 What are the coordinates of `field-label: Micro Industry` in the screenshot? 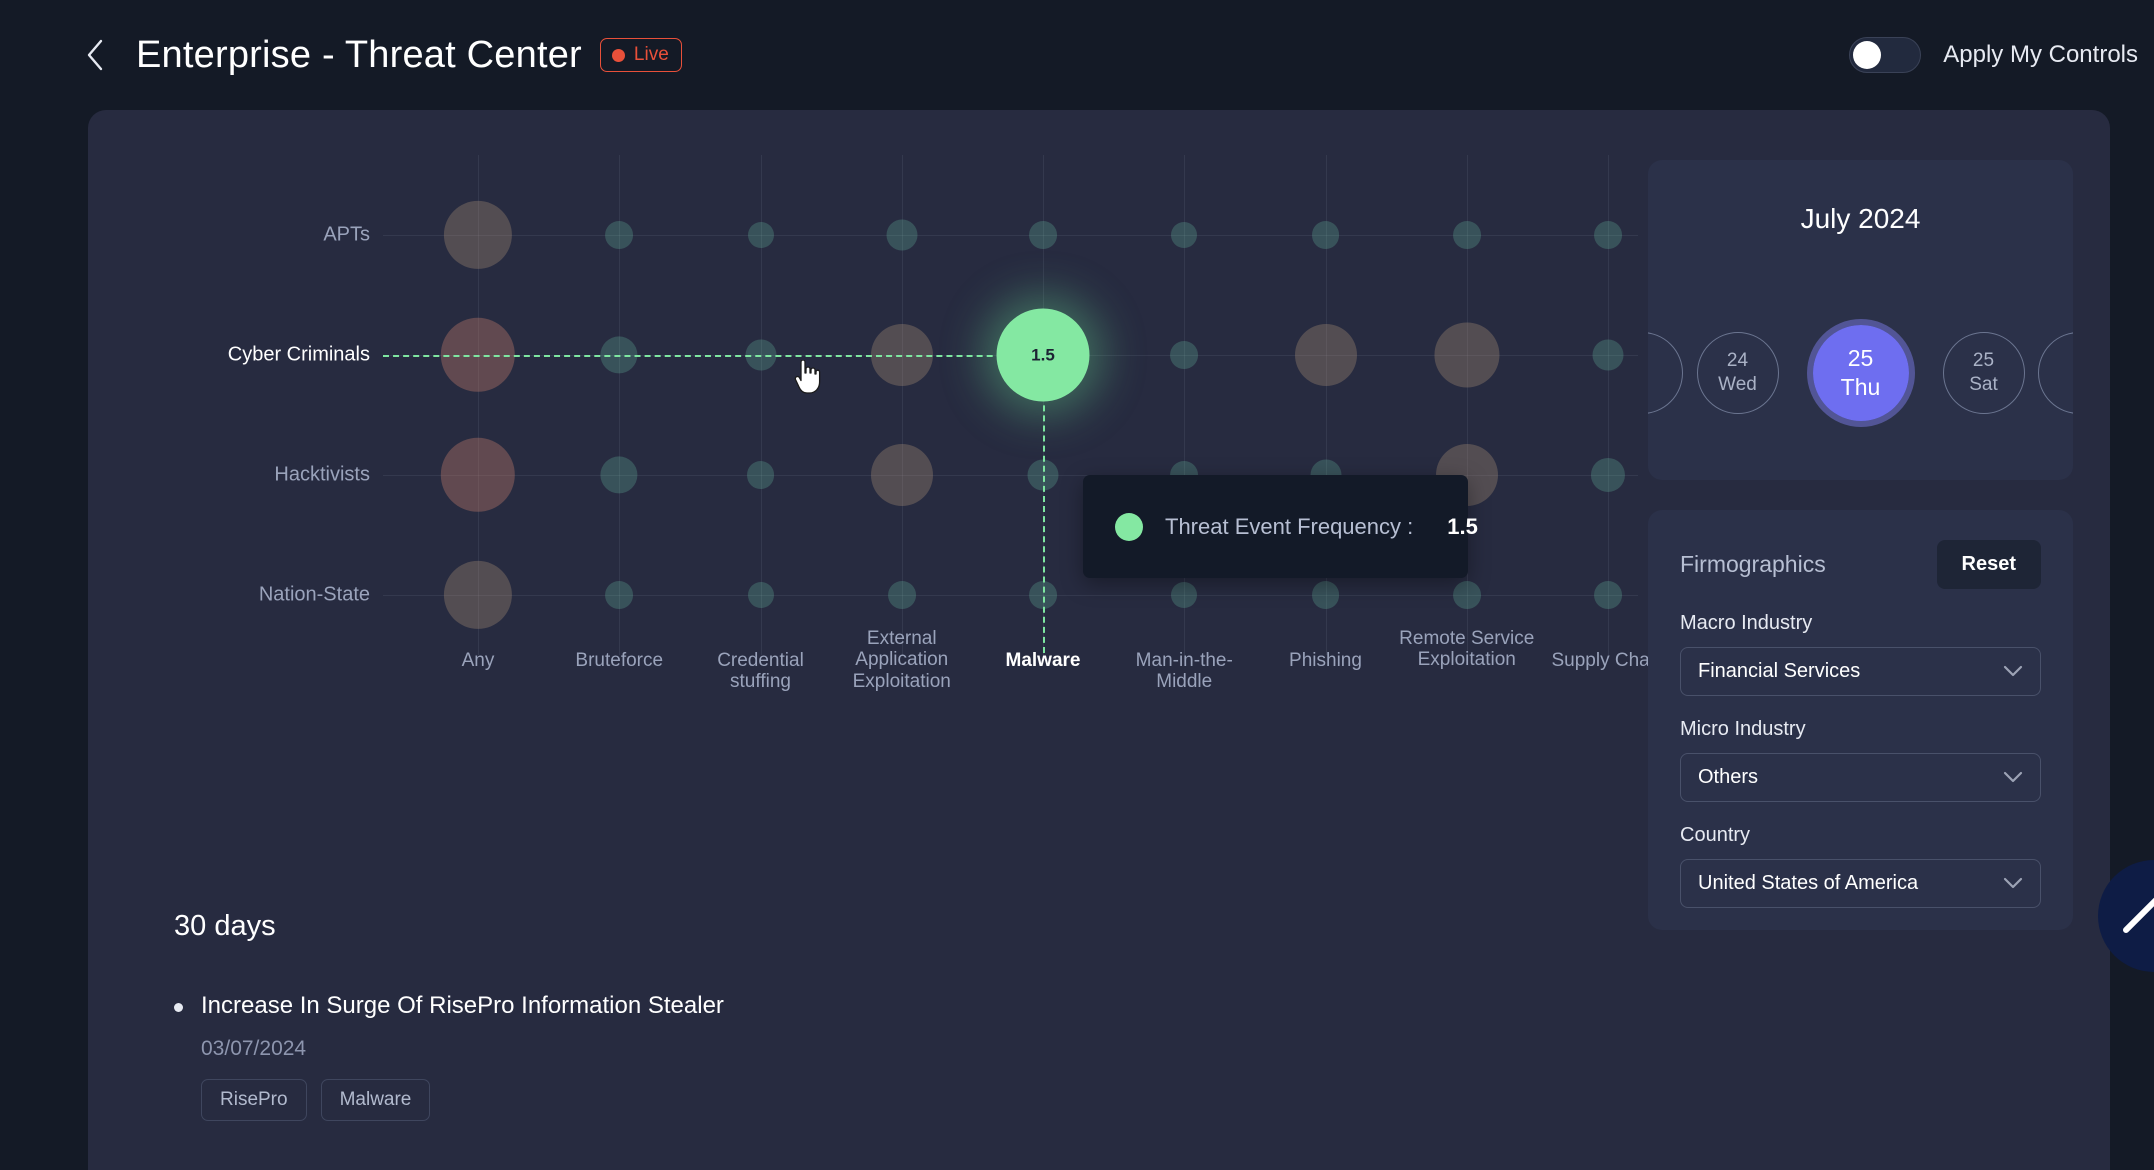 It's located at (1743, 729).